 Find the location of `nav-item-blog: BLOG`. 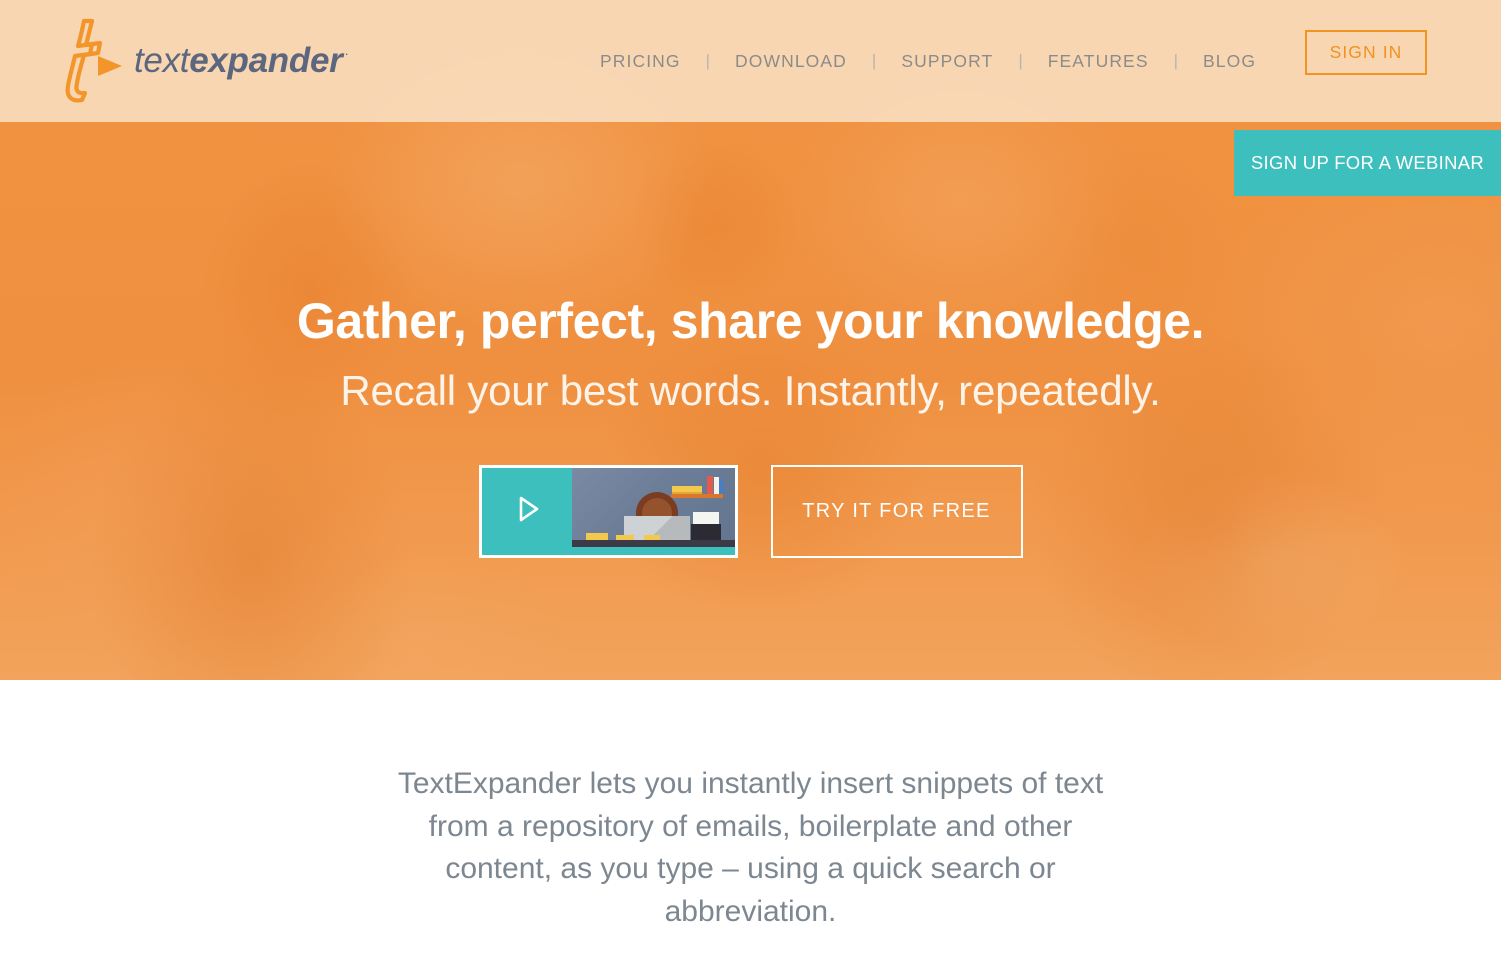

nav-item-blog: BLOG is located at coordinates (1229, 61).